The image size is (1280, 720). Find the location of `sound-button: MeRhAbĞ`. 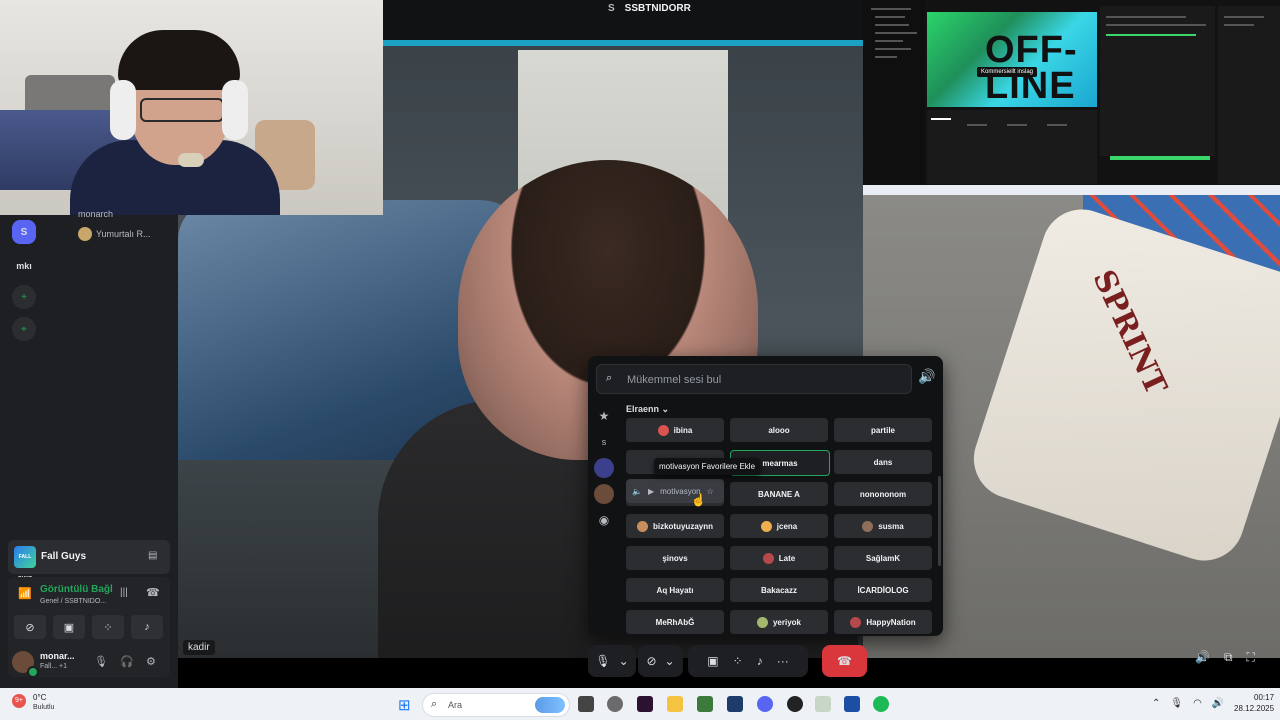

sound-button: MeRhAbĞ is located at coordinates (675, 622).